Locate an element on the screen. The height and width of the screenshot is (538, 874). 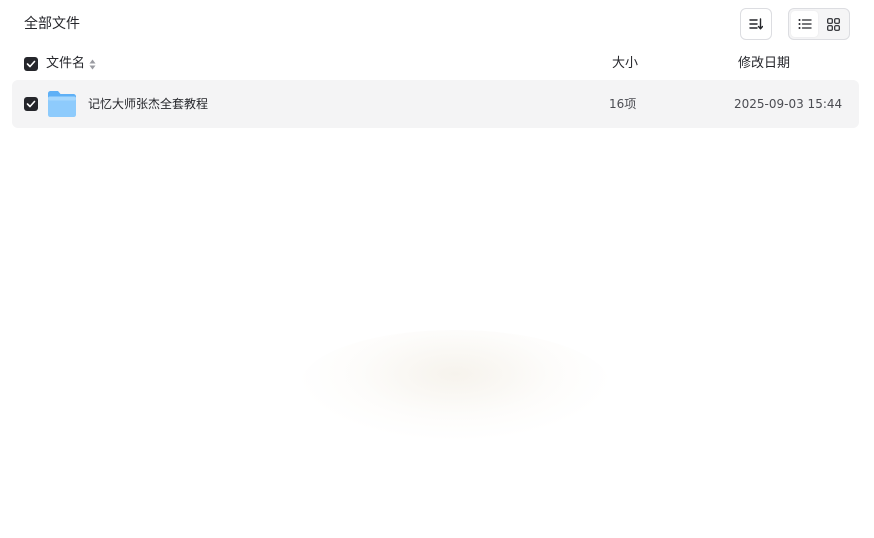
select-all-checkbox is located at coordinates (31, 64).